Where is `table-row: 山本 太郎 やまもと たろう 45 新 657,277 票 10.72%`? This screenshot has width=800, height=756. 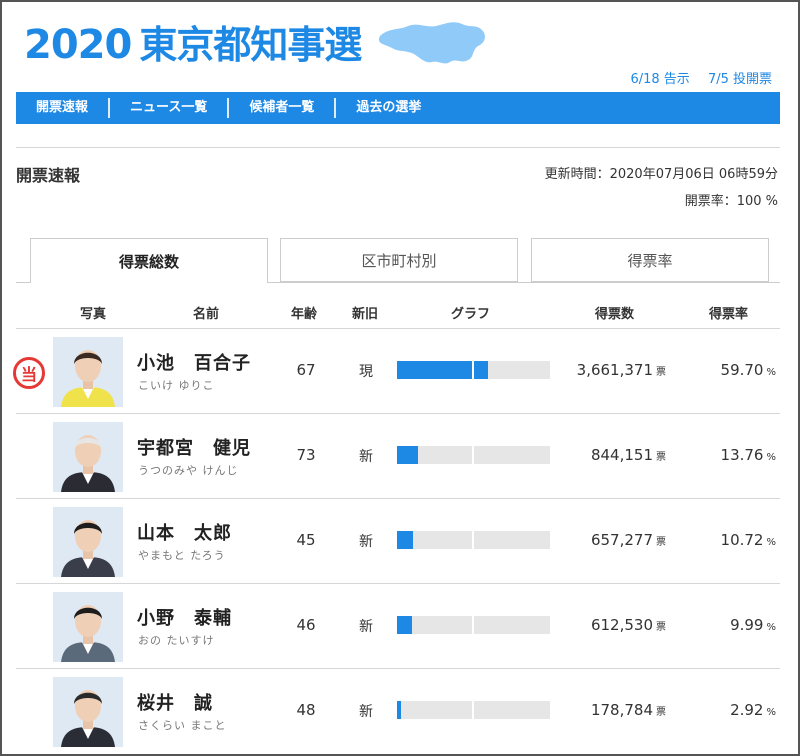 table-row: 山本 太郎 やまもと たろう 45 新 657,277 票 10.72% is located at coordinates (398, 540).